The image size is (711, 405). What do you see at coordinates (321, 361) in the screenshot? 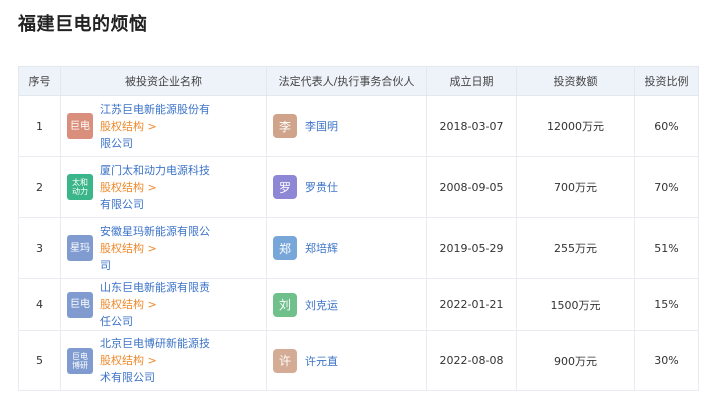
I see `person-name-link: 许元直` at bounding box center [321, 361].